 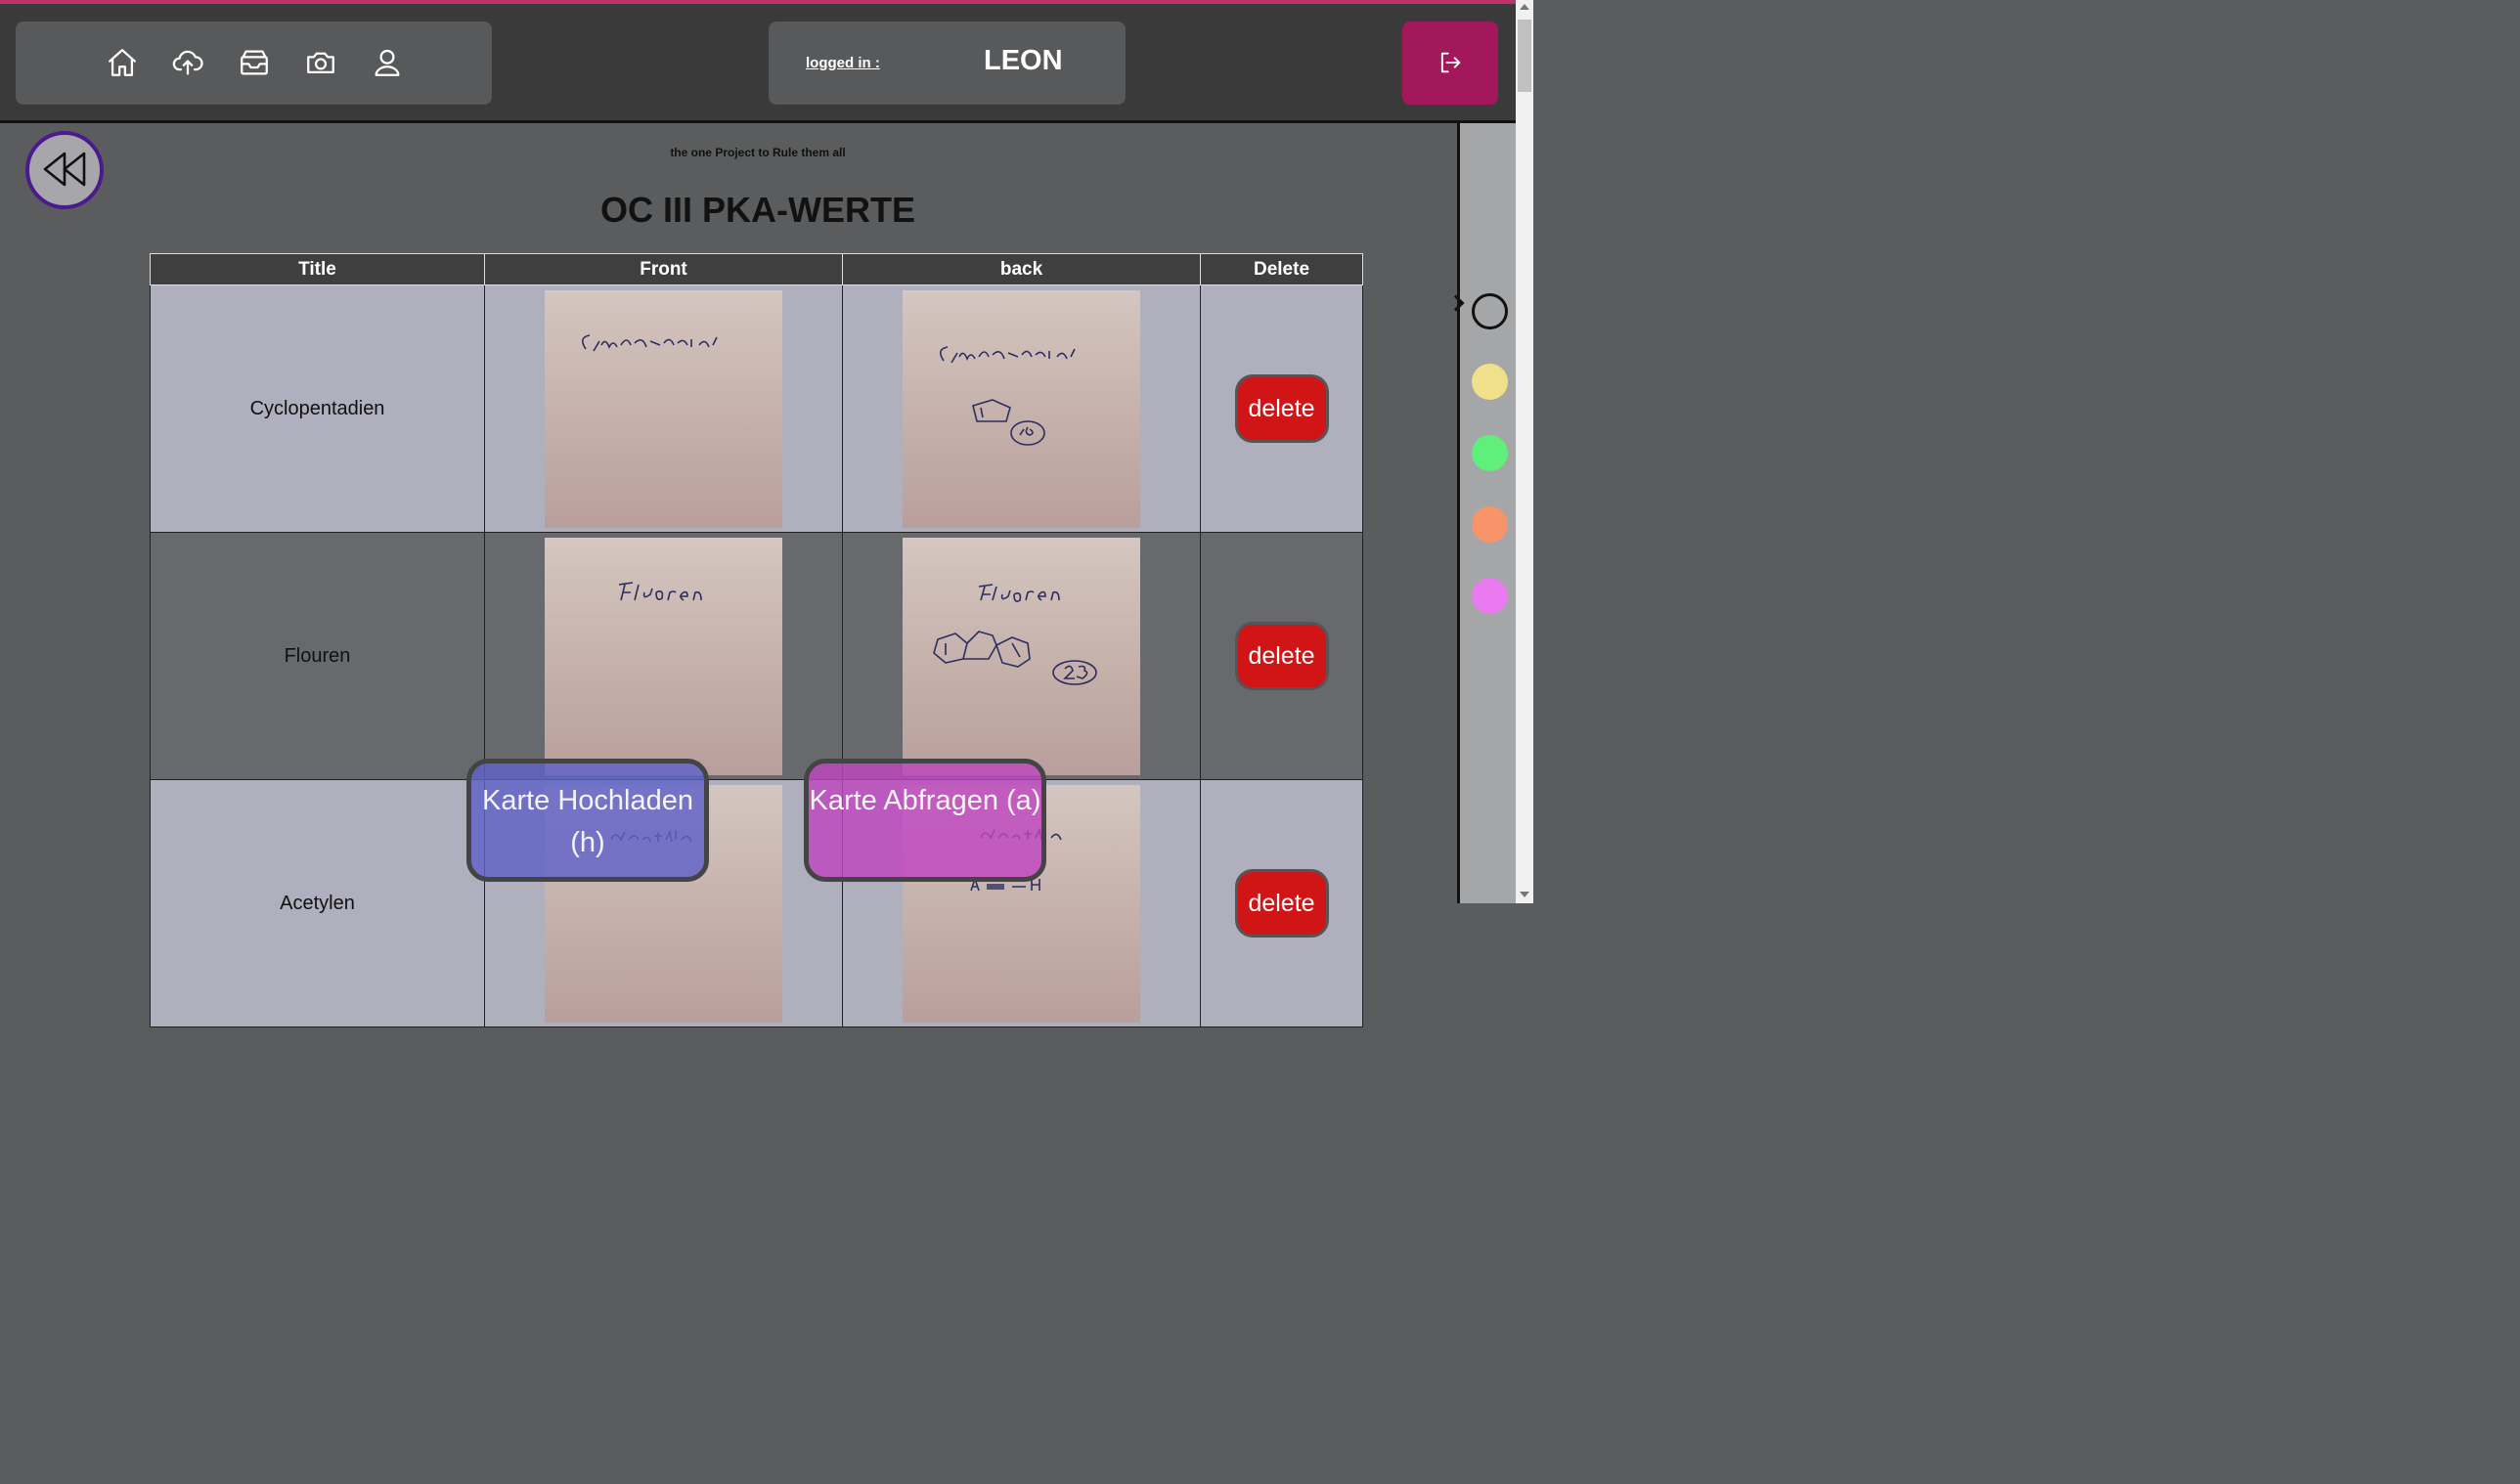 I want to click on table-row: Cyclopentadien delete, so click(x=756, y=408).